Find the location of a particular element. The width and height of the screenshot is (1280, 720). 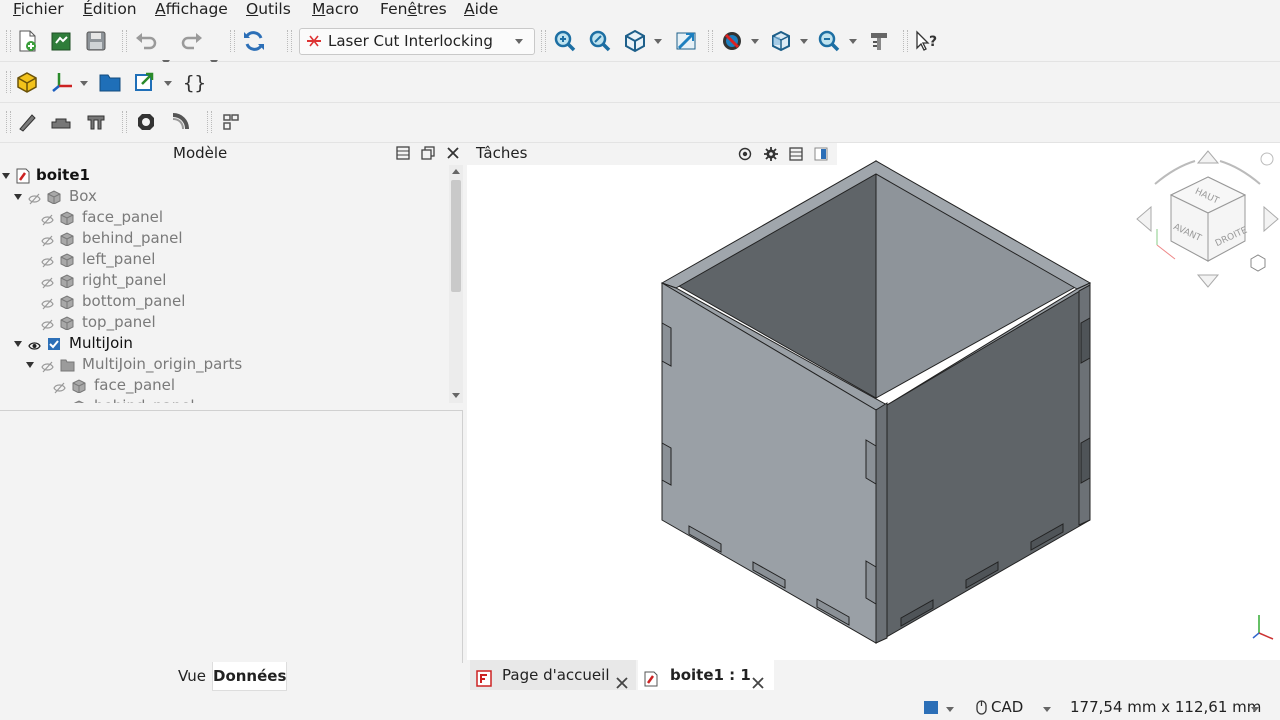

whats-this-icon: ? is located at coordinates (927, 41).